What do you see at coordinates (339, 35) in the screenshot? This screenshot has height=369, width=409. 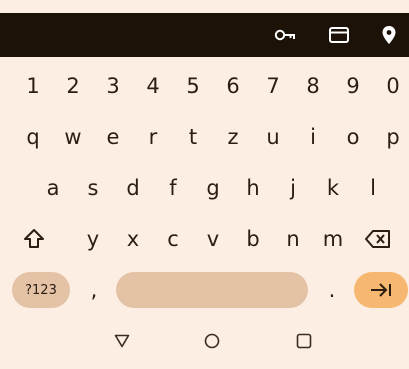 I see `credit-card-icon` at bounding box center [339, 35].